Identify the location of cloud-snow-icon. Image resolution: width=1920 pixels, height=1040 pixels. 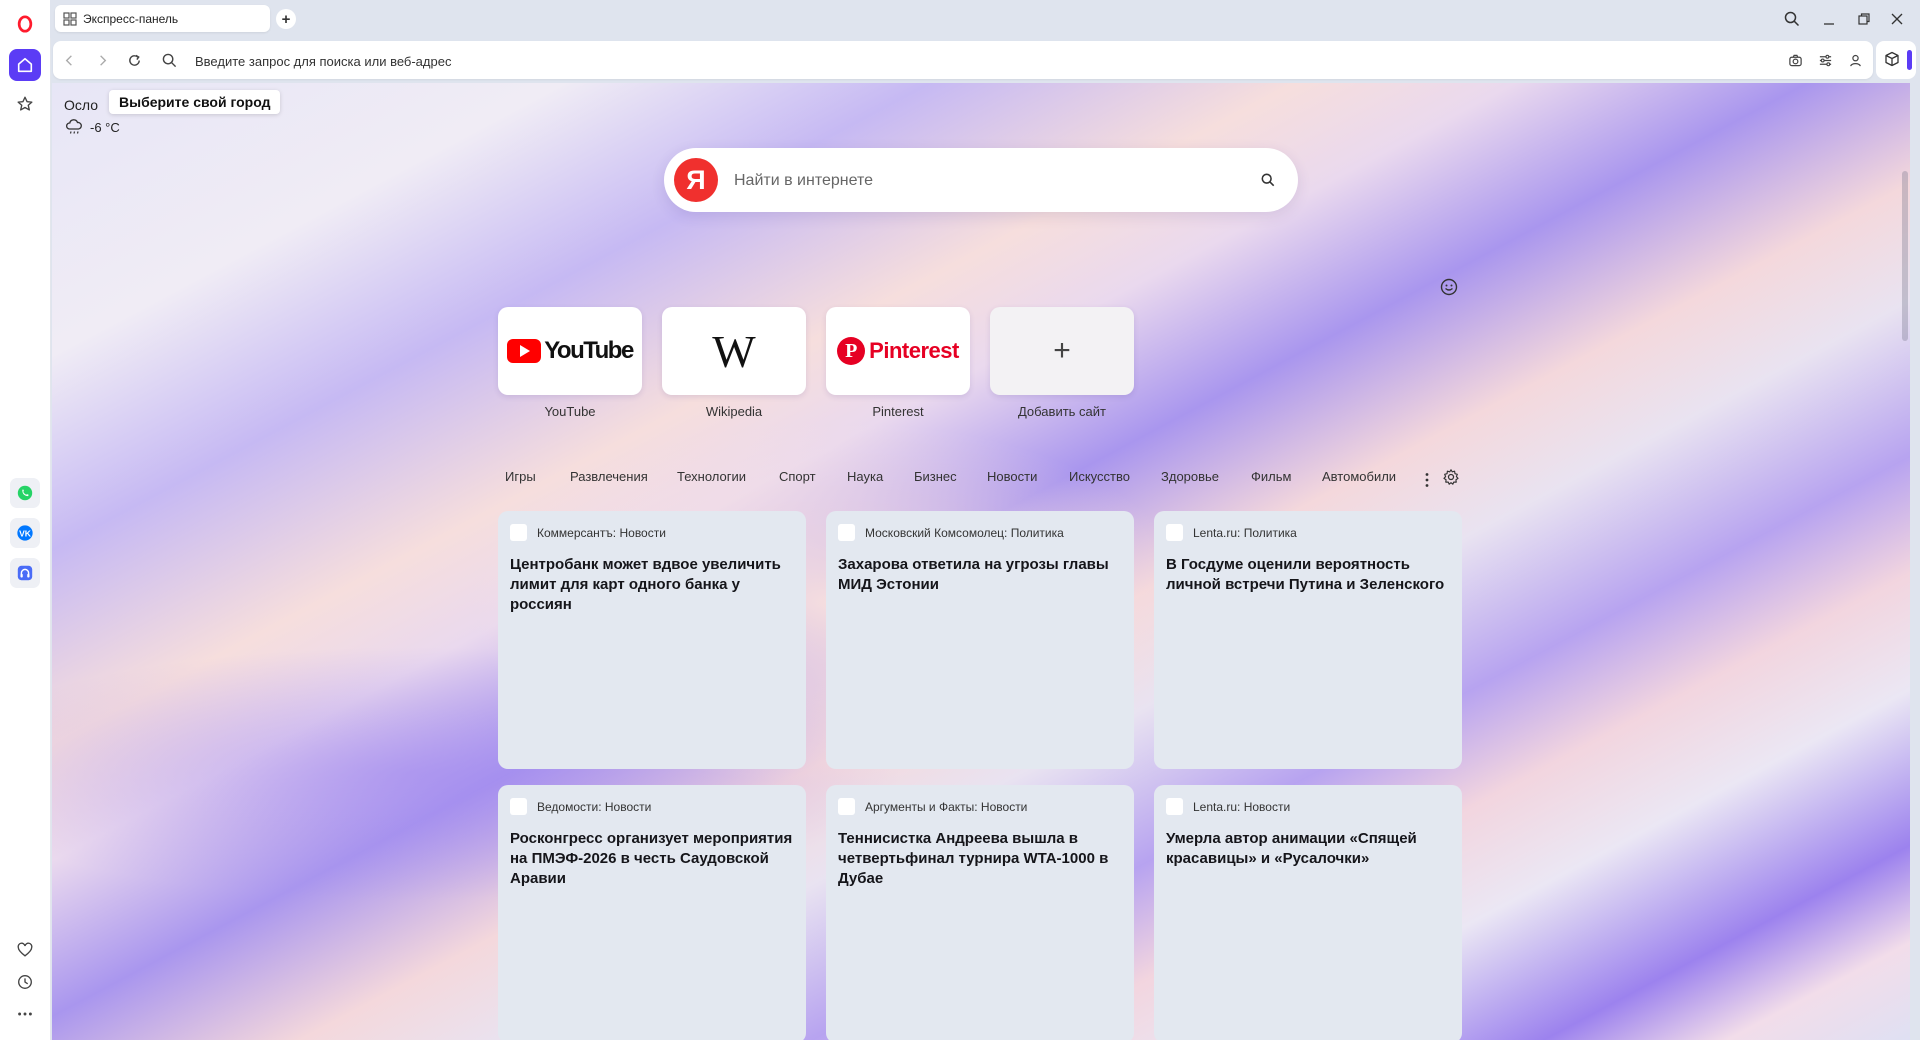
(74, 126).